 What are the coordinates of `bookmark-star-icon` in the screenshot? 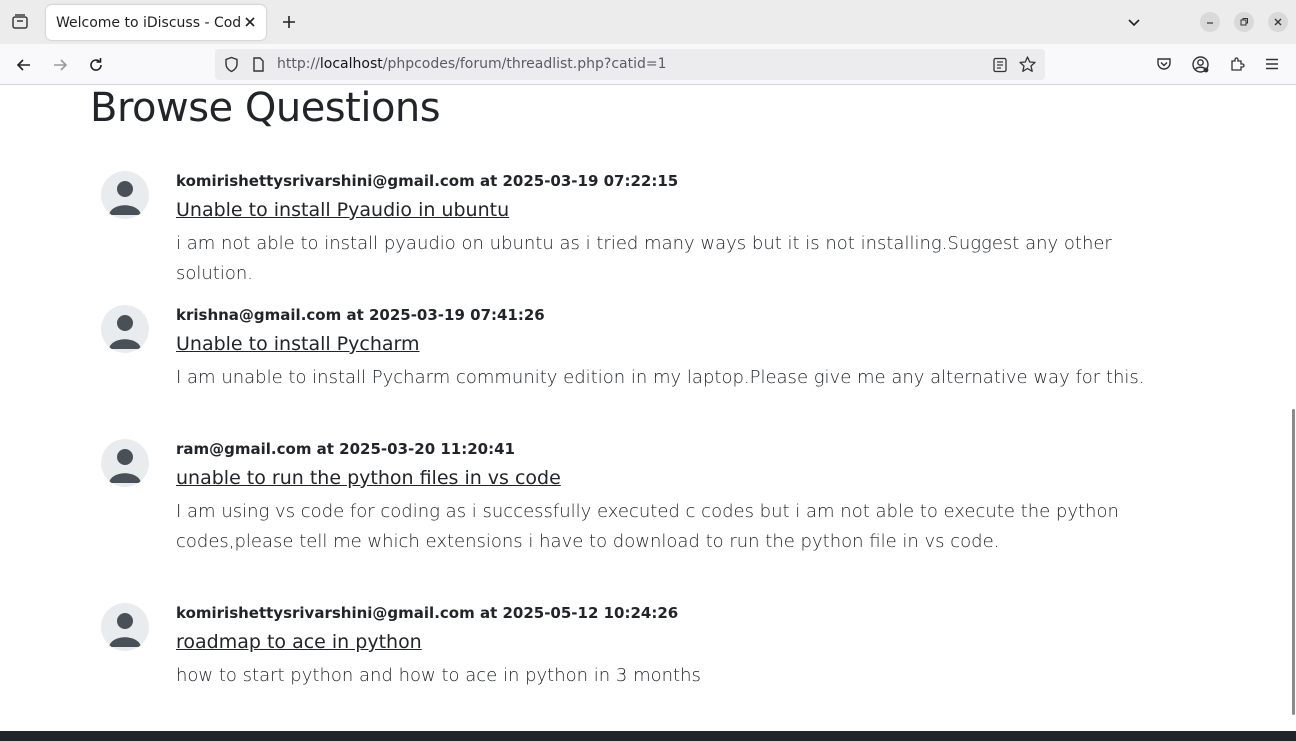 It's located at (1027, 64).